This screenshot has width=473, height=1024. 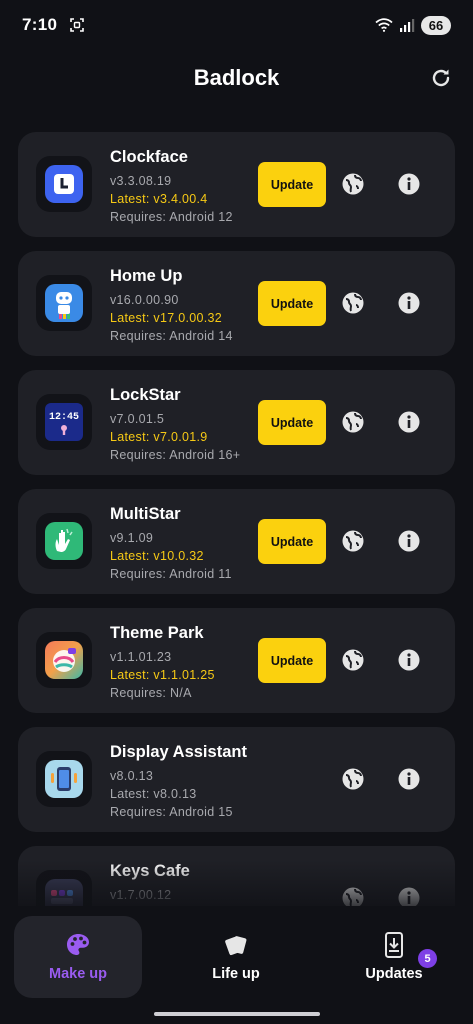 I want to click on nav-label: Updates, so click(x=394, y=974).